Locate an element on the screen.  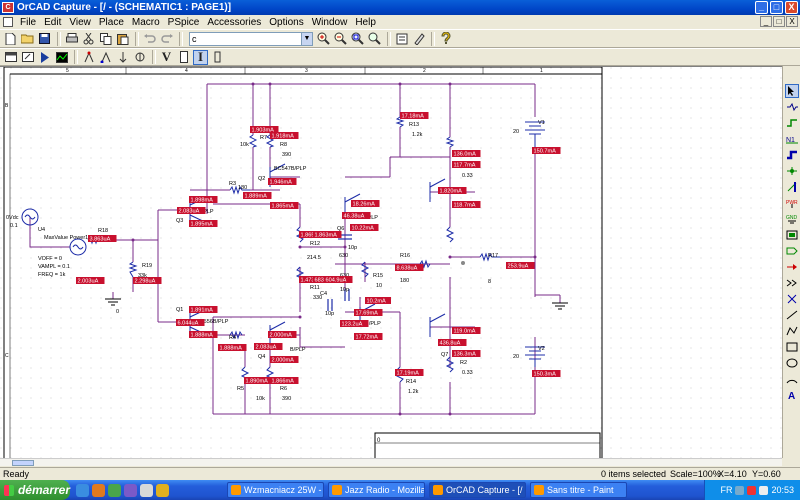
probe-p37: 253.9uA is located at coordinates (520, 266).